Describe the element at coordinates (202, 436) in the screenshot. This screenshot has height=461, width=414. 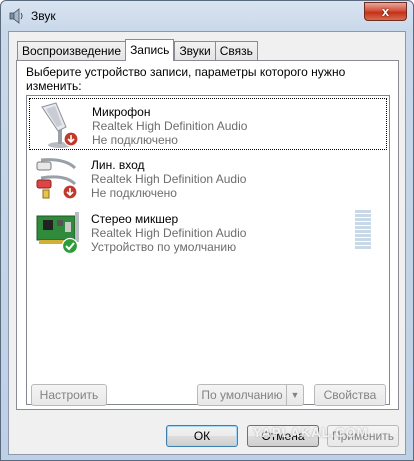
I see `ok-button: ОК` at that location.